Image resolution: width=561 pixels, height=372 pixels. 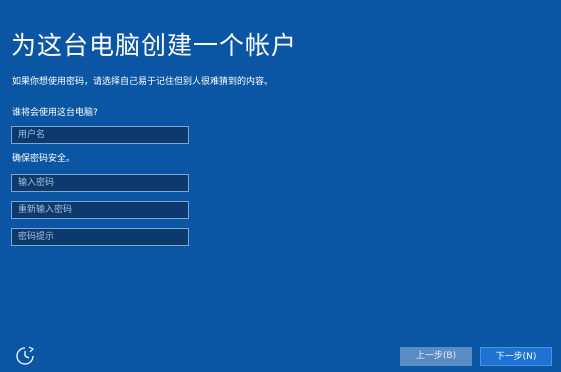 I want to click on reenter-password-input, so click(x=100, y=210).